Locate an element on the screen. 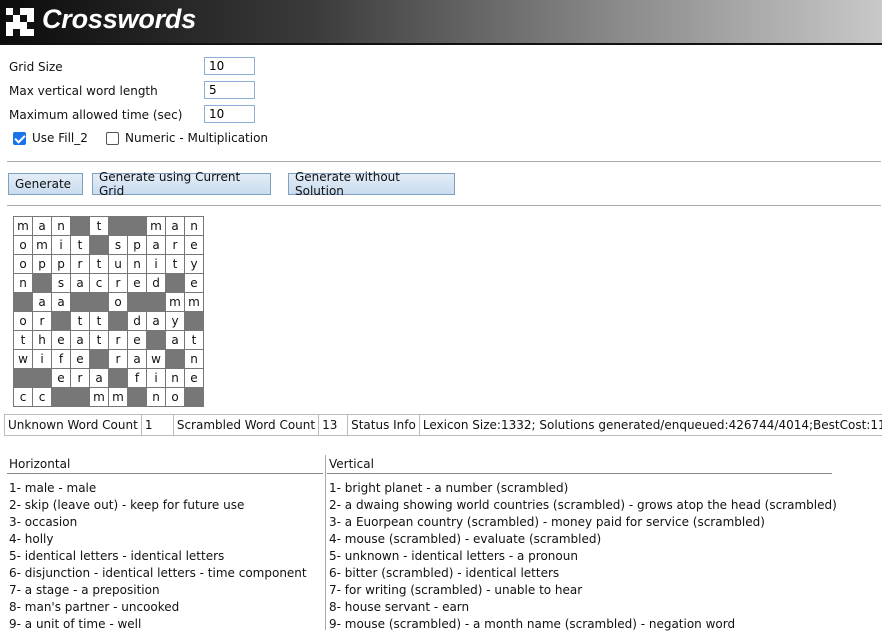  numeric-checkbox is located at coordinates (112, 138).